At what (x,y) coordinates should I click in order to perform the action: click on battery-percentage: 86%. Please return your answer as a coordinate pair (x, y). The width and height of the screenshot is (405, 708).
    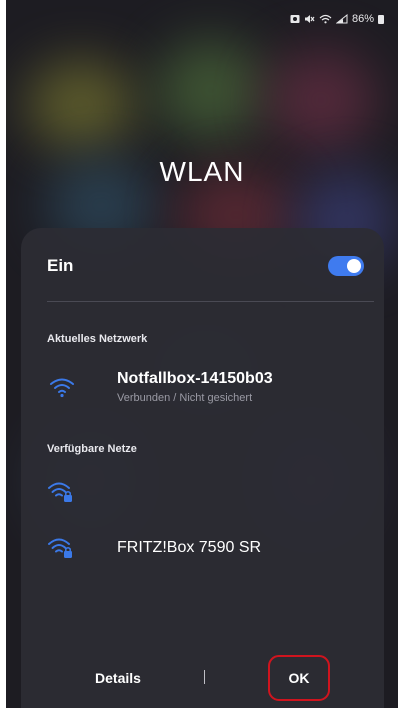
    Looking at the image, I should click on (362, 19).